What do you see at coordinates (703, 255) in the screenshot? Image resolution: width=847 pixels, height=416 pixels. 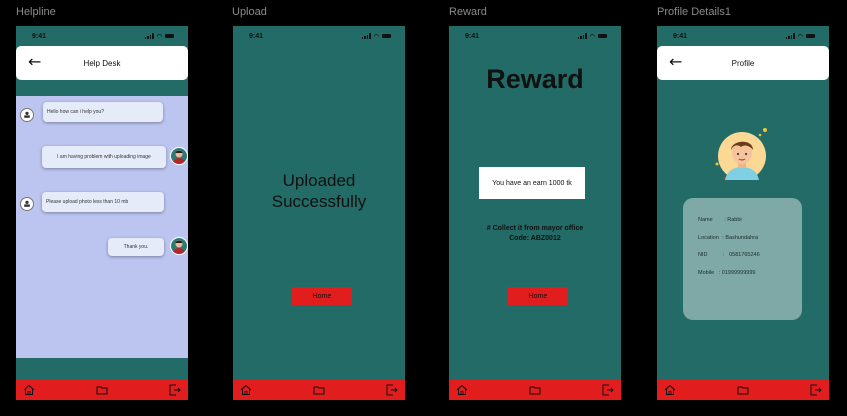 I see `field-label: NID` at bounding box center [703, 255].